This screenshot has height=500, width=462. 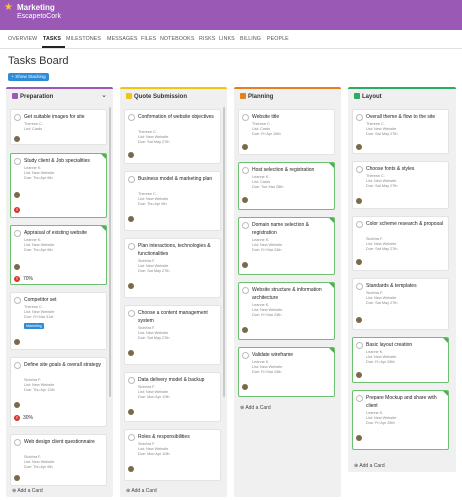 What do you see at coordinates (250, 39) in the screenshot?
I see `tab-billing: BILLING` at bounding box center [250, 39].